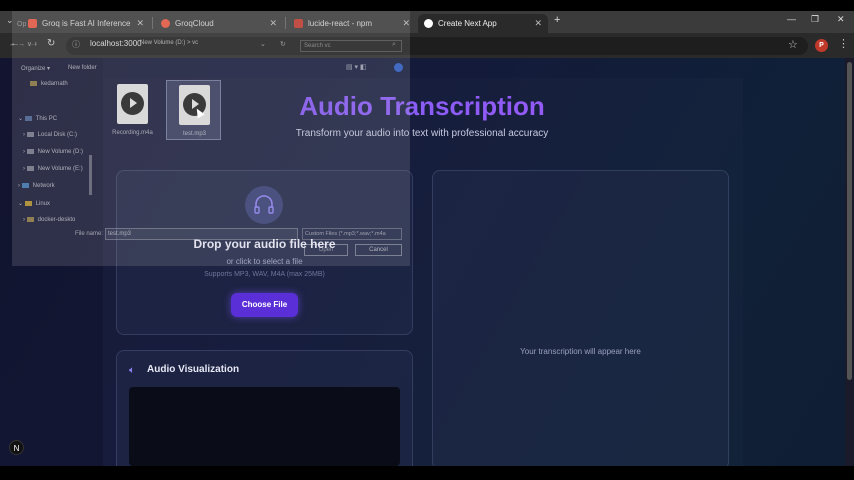 This screenshot has height=480, width=854. I want to click on dialog-search-input: Search vc, so click(351, 46).